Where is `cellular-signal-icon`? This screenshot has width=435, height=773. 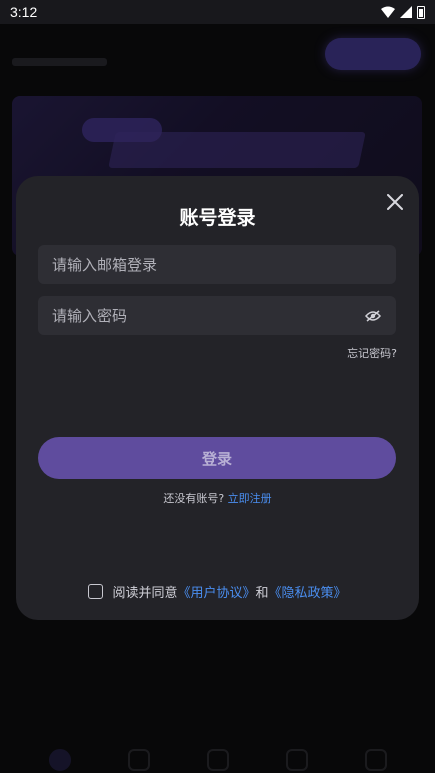
cellular-signal-icon is located at coordinates (406, 12).